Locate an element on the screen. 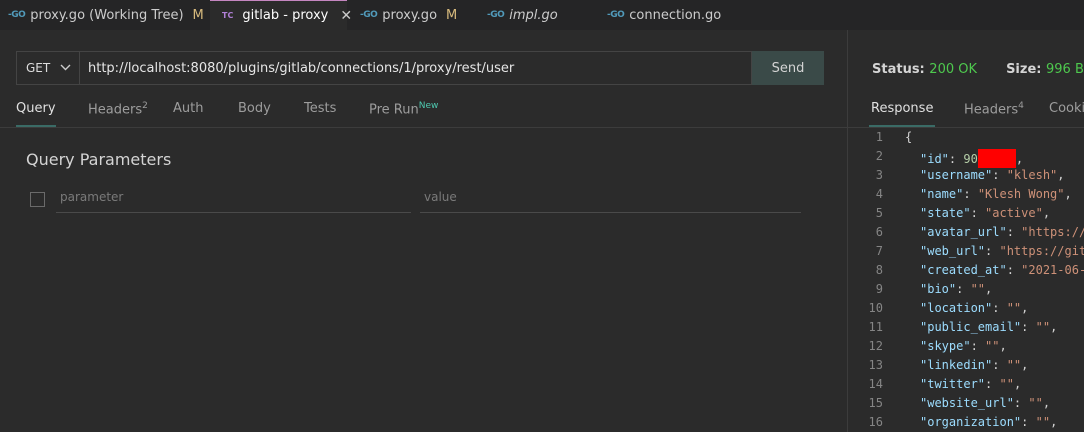 The height and width of the screenshot is (432, 1084). line-number: 16 is located at coordinates (875, 422).